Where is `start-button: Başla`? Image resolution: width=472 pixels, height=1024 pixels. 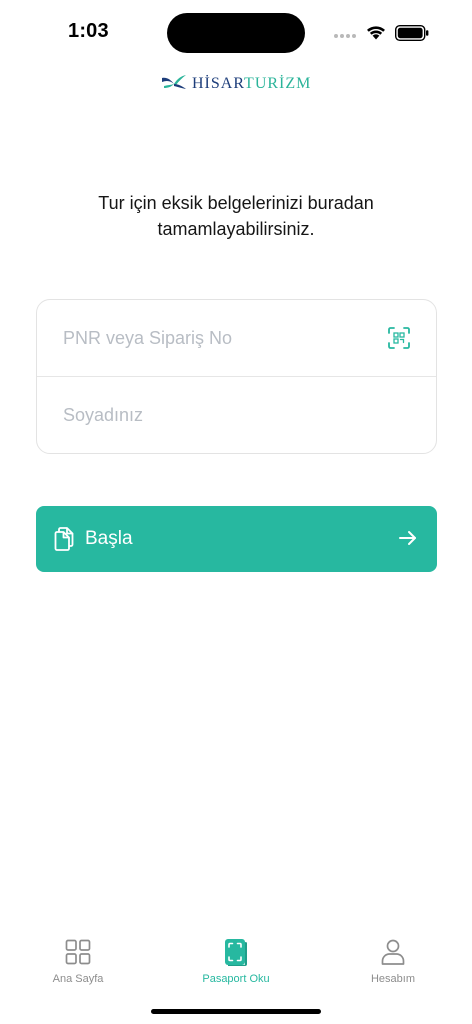 start-button: Başla is located at coordinates (236, 539).